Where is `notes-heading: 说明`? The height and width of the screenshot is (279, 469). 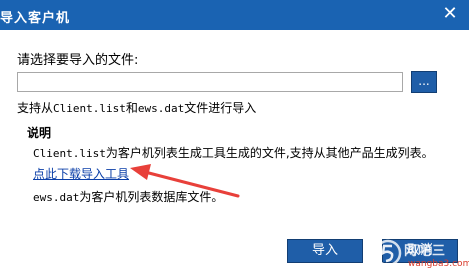 notes-heading: 说明 is located at coordinates (39, 133).